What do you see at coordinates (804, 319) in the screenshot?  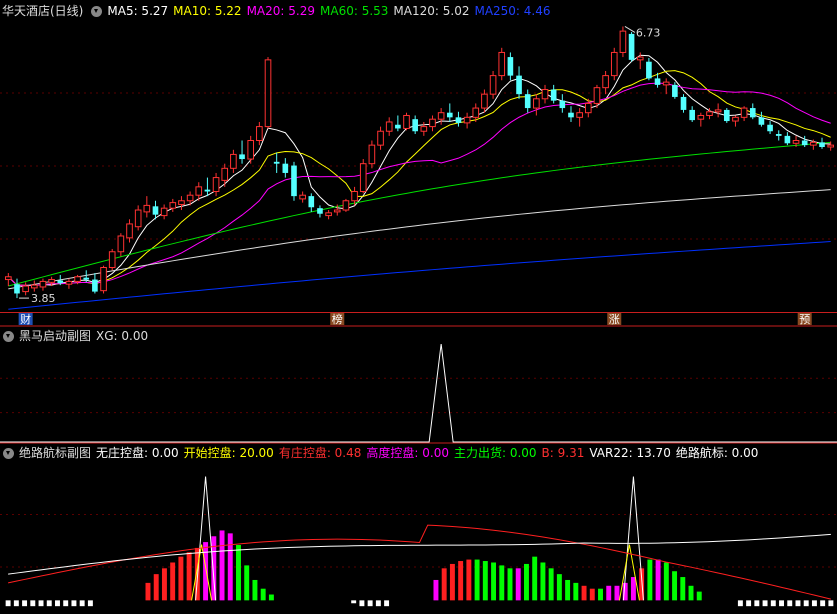 I see `marker-label: 预` at bounding box center [804, 319].